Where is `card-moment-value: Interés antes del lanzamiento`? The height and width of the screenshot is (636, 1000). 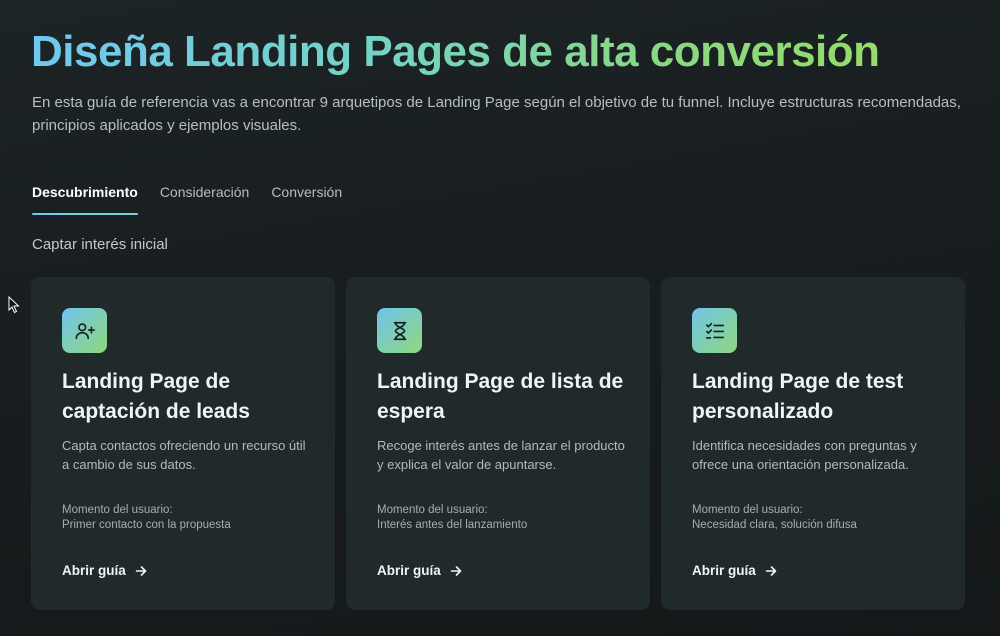
card-moment-value: Interés antes del lanzamiento is located at coordinates (452, 525).